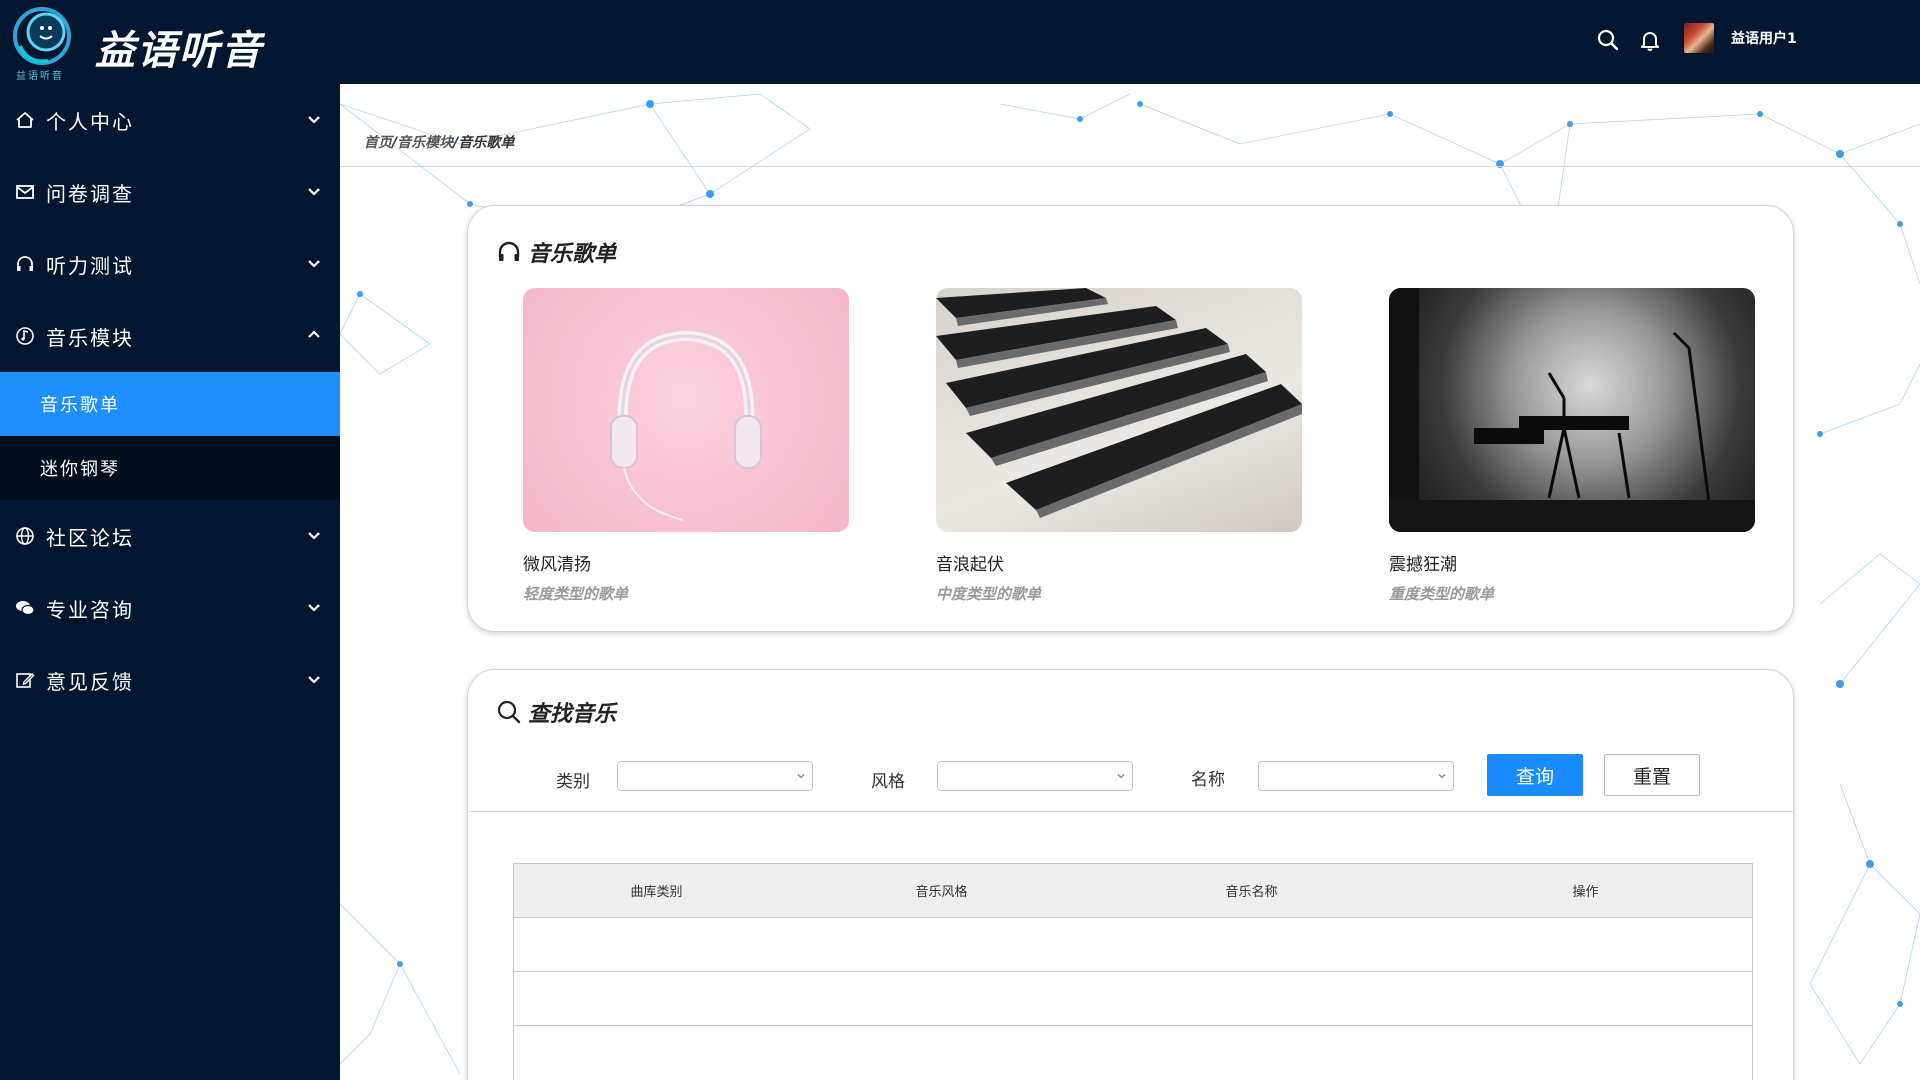 The height and width of the screenshot is (1080, 1920). What do you see at coordinates (170, 536) in the screenshot?
I see `sidebar-item-forum: 社区论坛` at bounding box center [170, 536].